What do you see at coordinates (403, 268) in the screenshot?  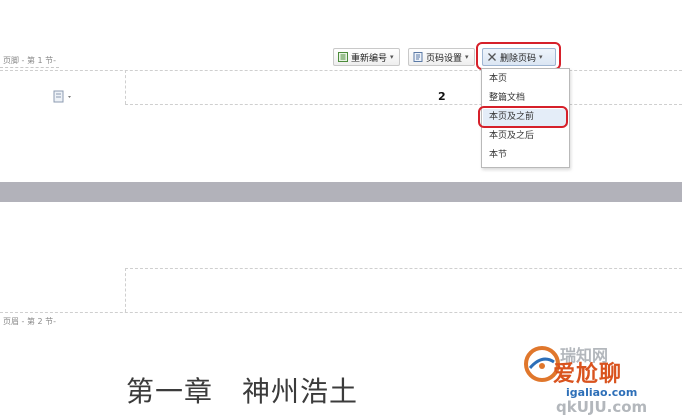 I see `header-top-border` at bounding box center [403, 268].